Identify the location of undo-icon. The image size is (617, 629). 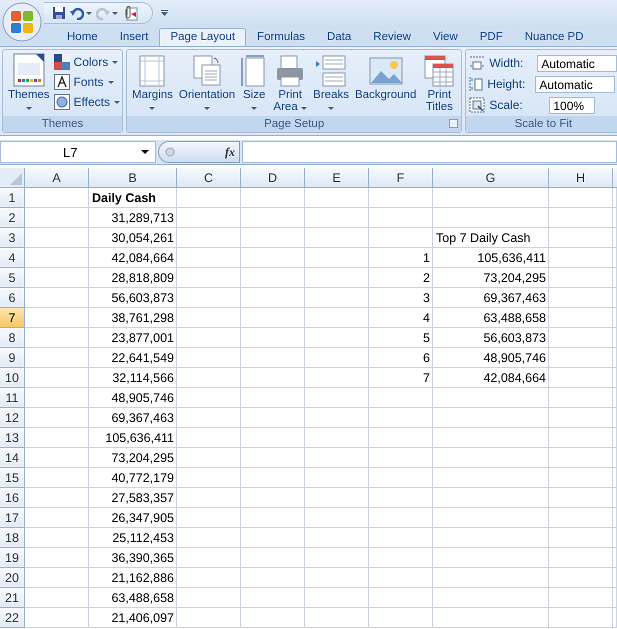
(77, 13).